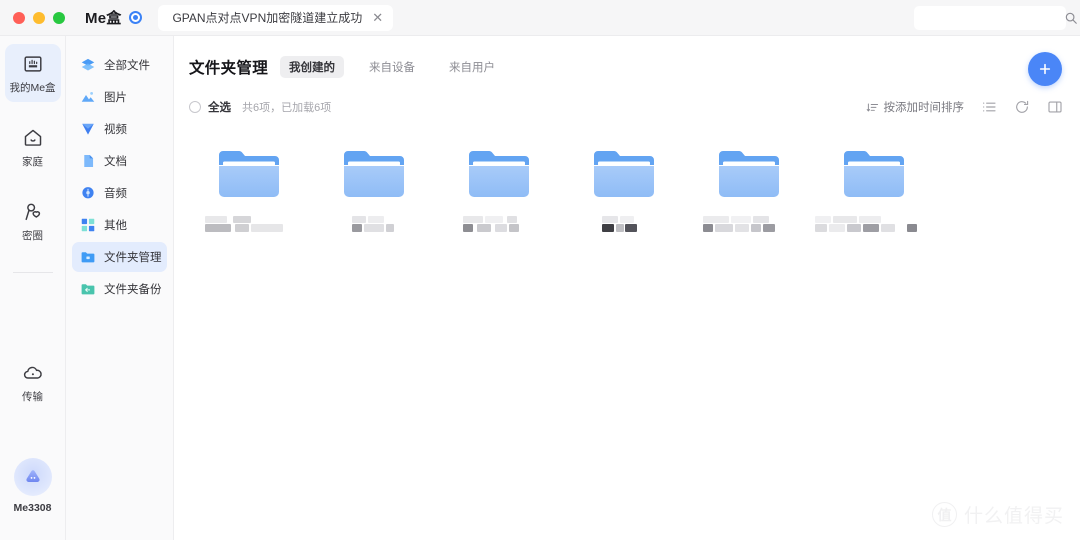 Image resolution: width=1080 pixels, height=540 pixels. I want to click on close-window-button, so click(19, 17).